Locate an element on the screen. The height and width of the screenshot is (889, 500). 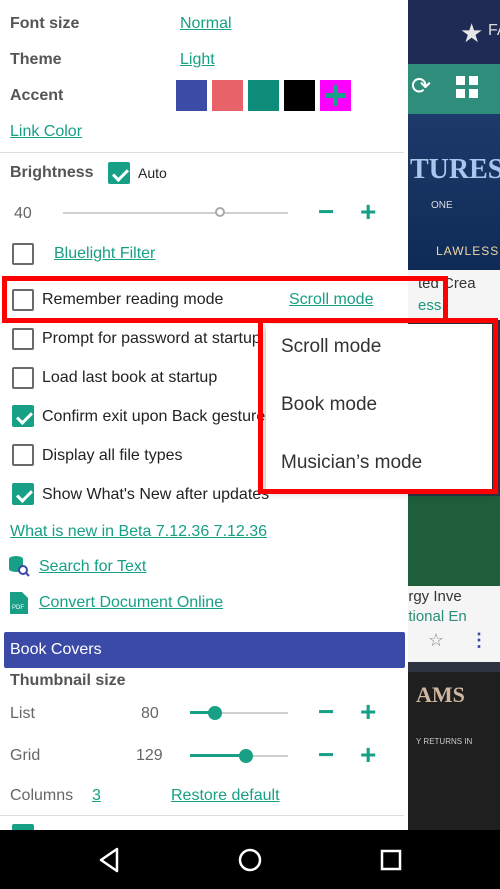
accent-swatch-magenta is located at coordinates (335, 95).